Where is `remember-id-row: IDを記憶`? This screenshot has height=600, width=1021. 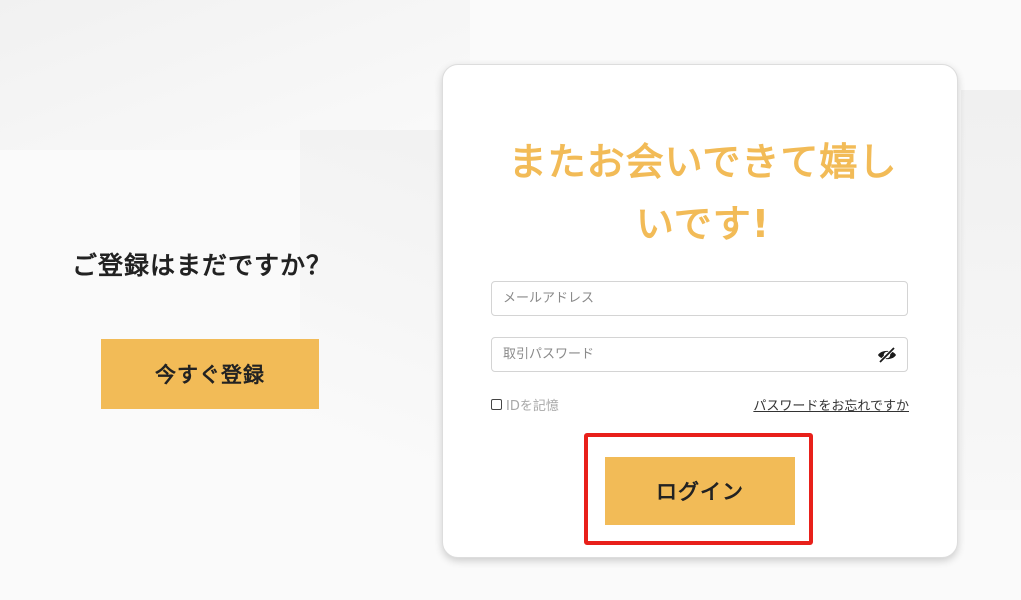
remember-id-row: IDを記憶 is located at coordinates (525, 404).